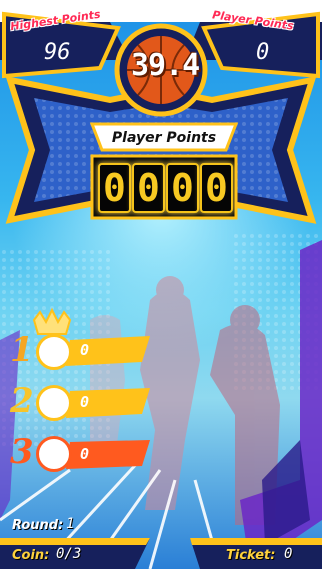  What do you see at coordinates (114, 188) in the screenshot?
I see `score-digit-1: 0` at bounding box center [114, 188].